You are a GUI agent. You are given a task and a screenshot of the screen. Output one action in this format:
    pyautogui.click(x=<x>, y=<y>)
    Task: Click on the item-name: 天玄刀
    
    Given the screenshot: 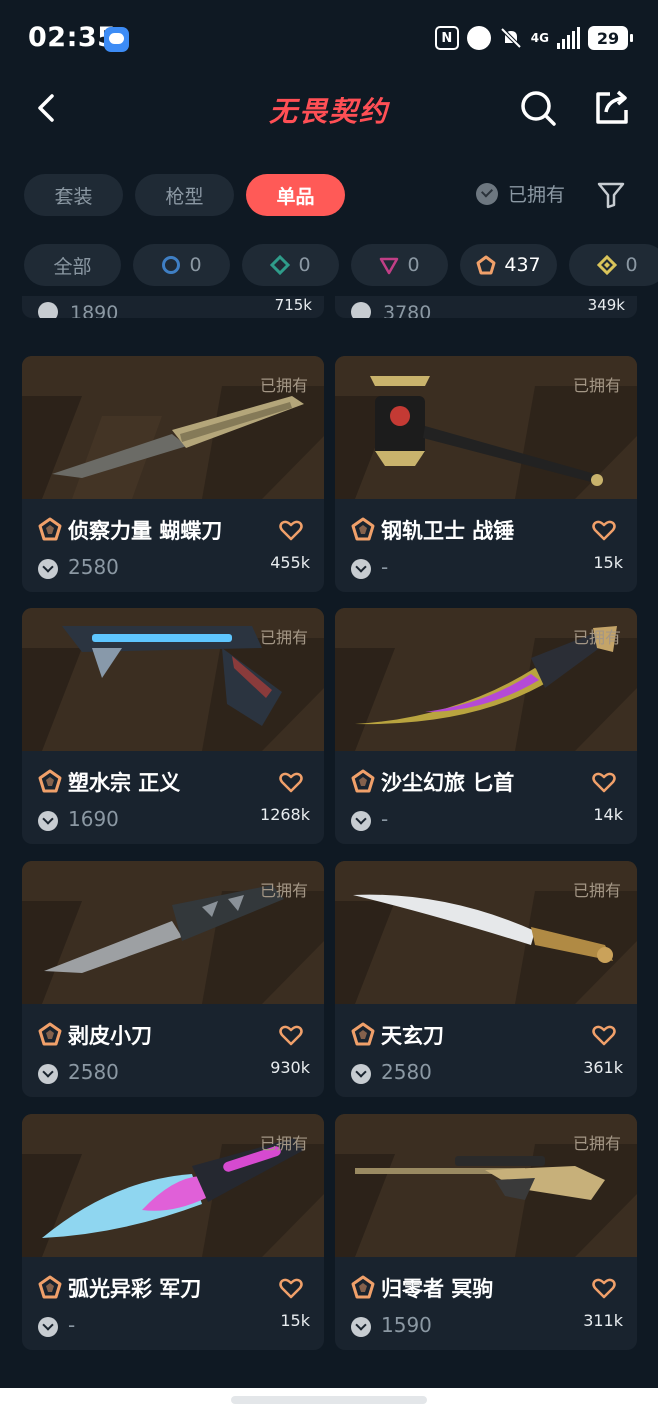 What is the action you would take?
    pyautogui.click(x=412, y=1036)
    